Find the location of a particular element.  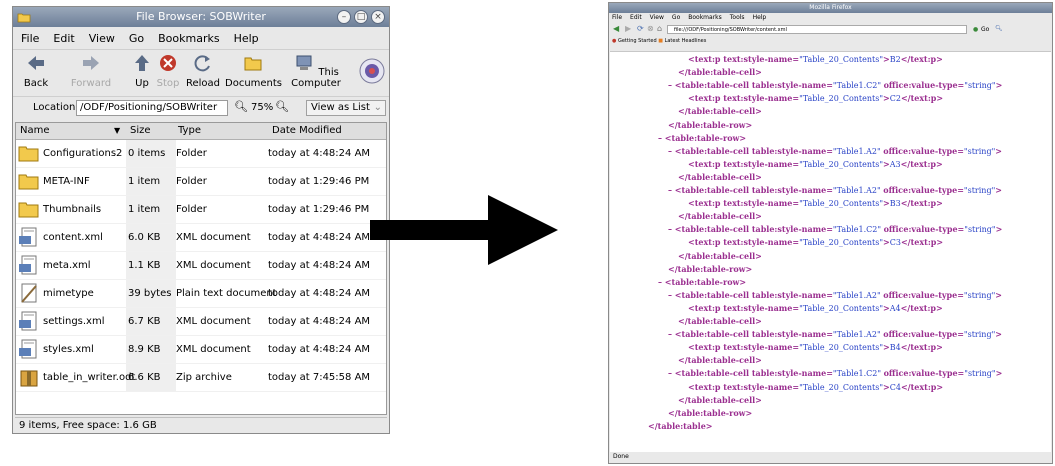

menu-edit: Edit is located at coordinates (63, 38).